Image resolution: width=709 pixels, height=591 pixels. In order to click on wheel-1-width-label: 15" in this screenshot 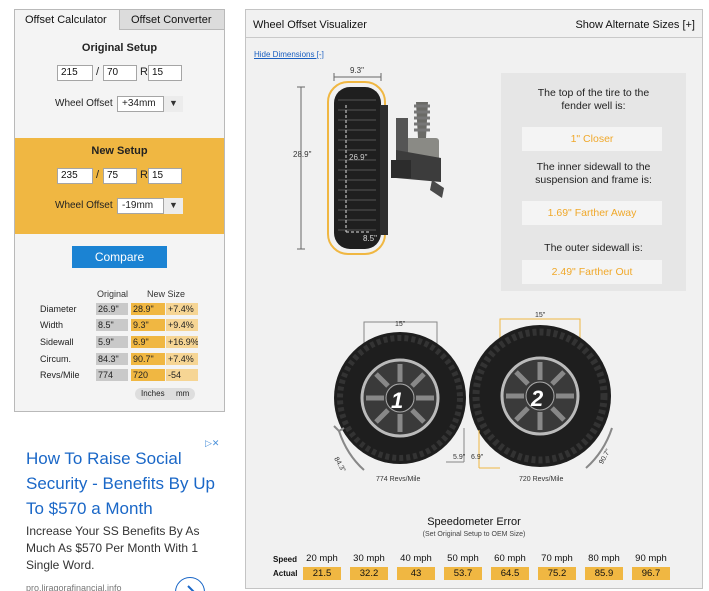, I will do `click(400, 324)`.